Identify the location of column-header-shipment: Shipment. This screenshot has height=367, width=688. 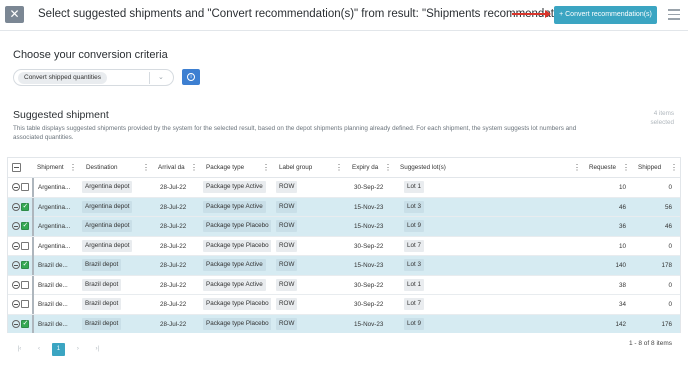
(52, 168).